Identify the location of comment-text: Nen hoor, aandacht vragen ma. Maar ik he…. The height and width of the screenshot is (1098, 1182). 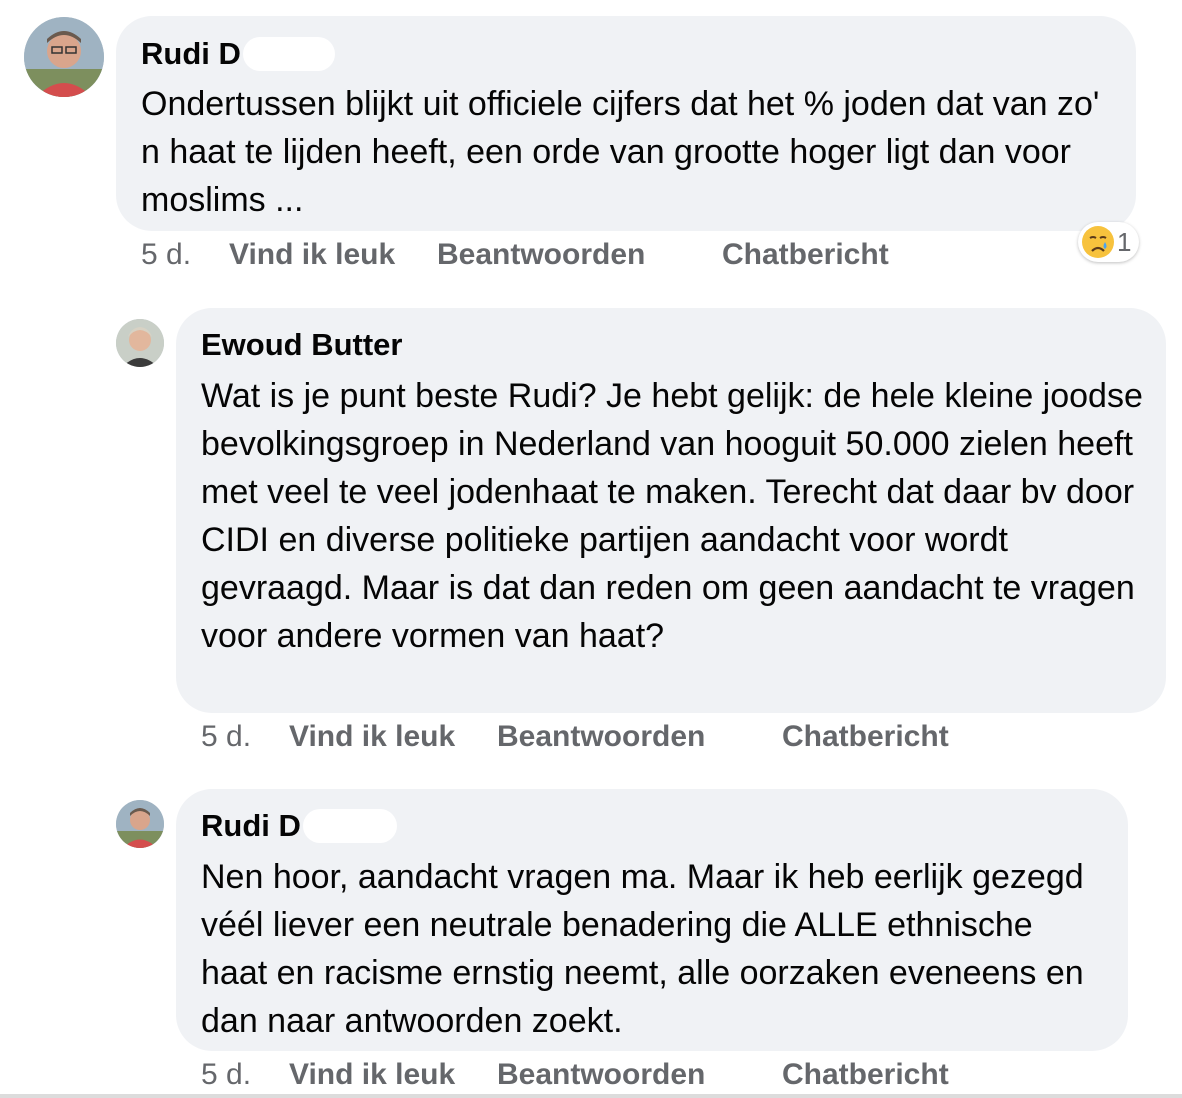
(642, 949).